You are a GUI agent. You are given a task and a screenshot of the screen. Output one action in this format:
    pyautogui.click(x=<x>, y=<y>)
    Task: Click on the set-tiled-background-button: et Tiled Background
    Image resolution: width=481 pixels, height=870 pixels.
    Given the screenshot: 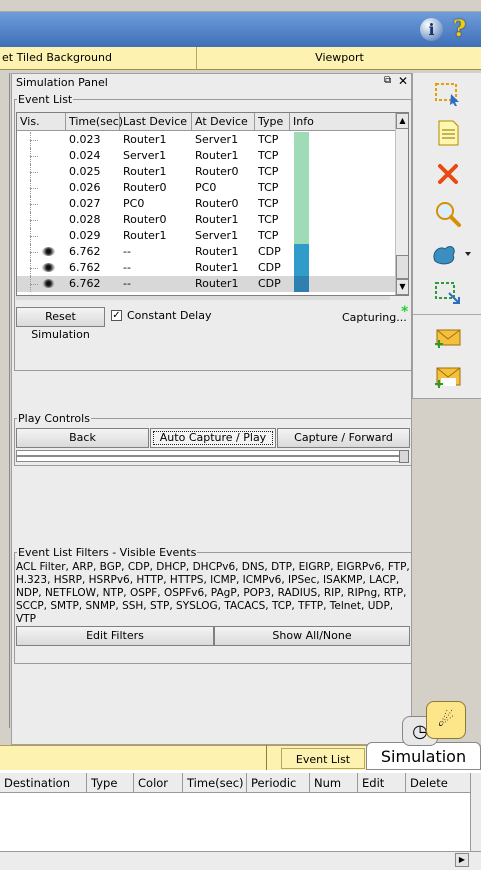 What is the action you would take?
    pyautogui.click(x=98, y=58)
    